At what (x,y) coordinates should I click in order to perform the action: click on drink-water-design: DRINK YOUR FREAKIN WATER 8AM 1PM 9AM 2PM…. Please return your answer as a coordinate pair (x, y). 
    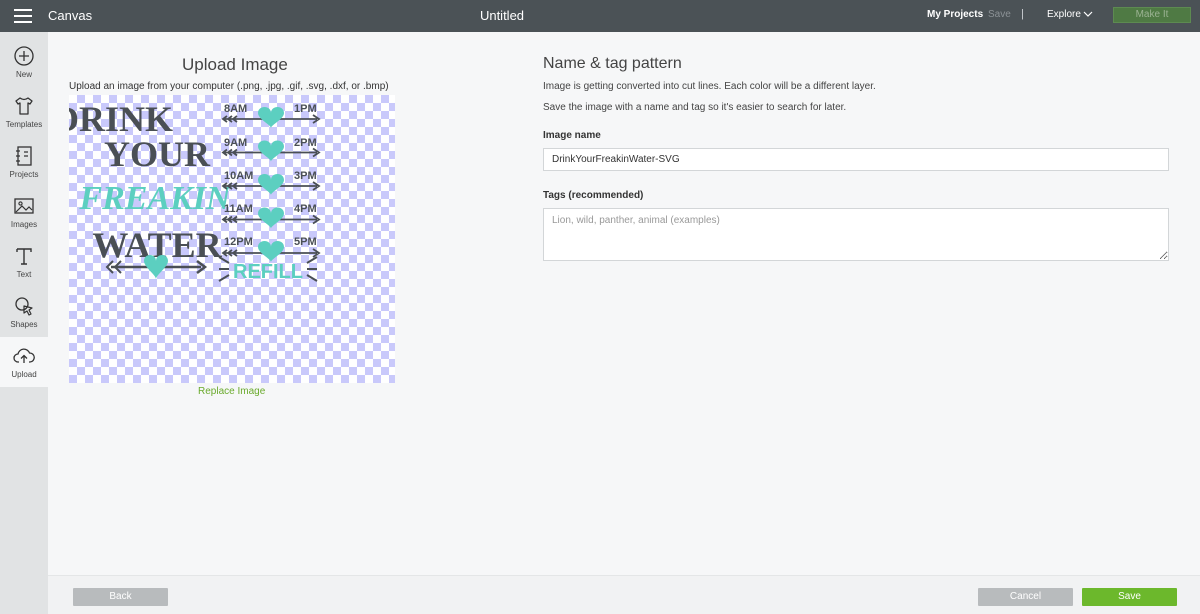
    Looking at the image, I should click on (195, 191).